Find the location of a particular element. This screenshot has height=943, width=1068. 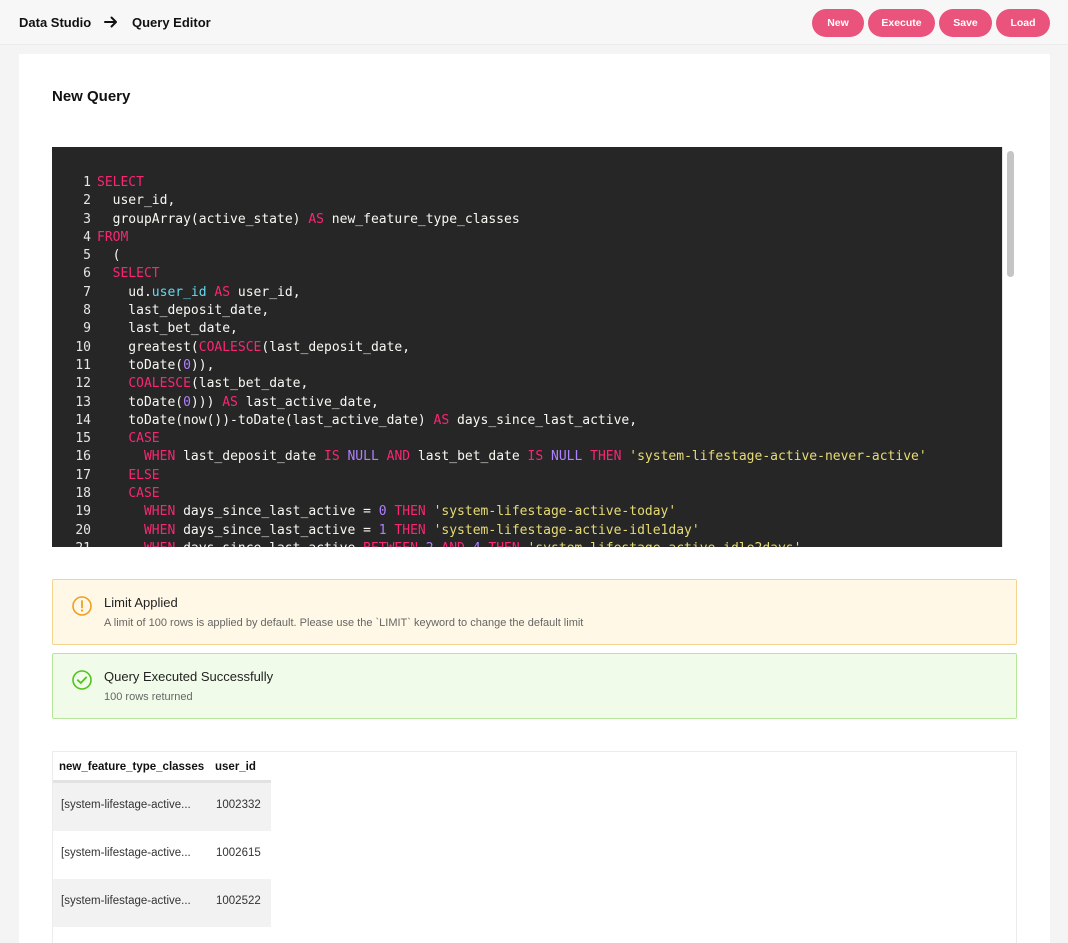

line-number: 7 is located at coordinates (87, 292).